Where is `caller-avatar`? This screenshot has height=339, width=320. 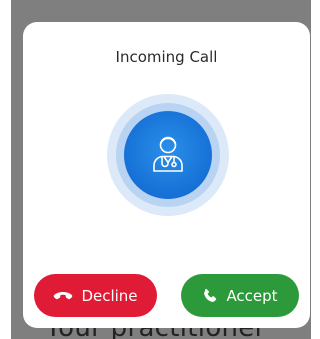
caller-avatar is located at coordinates (168, 155).